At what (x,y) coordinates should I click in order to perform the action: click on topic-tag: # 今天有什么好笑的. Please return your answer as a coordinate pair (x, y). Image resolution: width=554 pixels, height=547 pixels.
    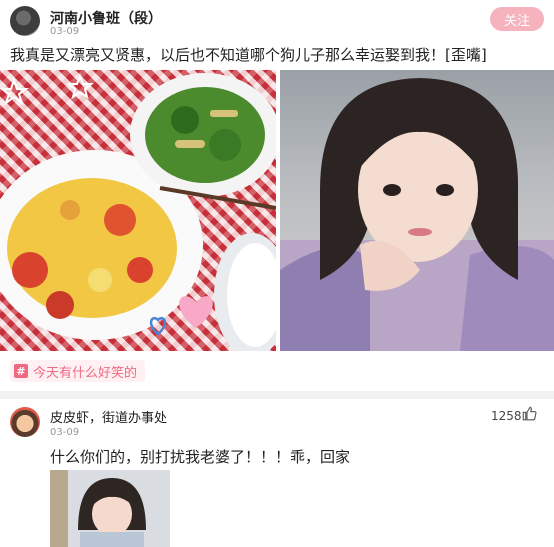
    Looking at the image, I should click on (78, 371).